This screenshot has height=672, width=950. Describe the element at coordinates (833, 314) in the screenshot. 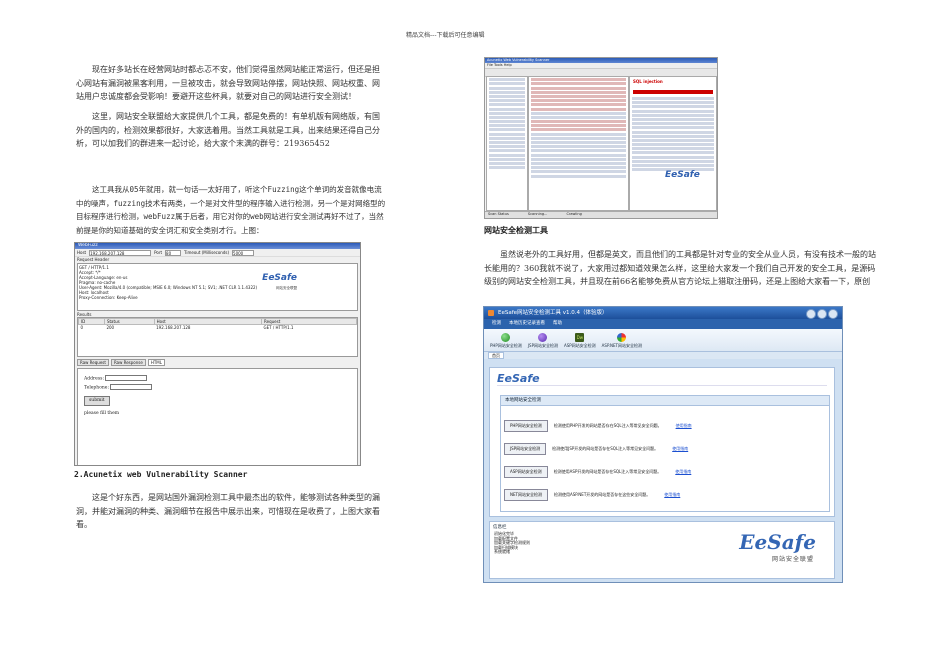

I see `close-icon` at that location.